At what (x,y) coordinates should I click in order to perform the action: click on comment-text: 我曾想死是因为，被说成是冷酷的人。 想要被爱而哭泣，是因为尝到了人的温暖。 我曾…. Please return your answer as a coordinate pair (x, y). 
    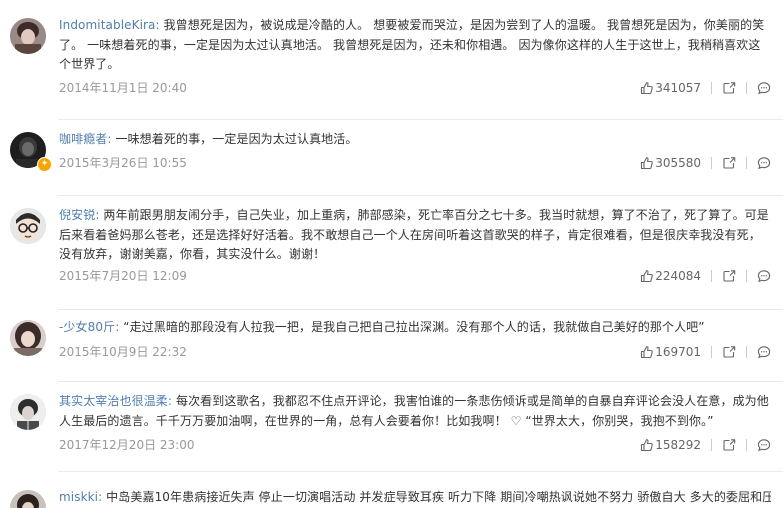
    Looking at the image, I should click on (412, 44).